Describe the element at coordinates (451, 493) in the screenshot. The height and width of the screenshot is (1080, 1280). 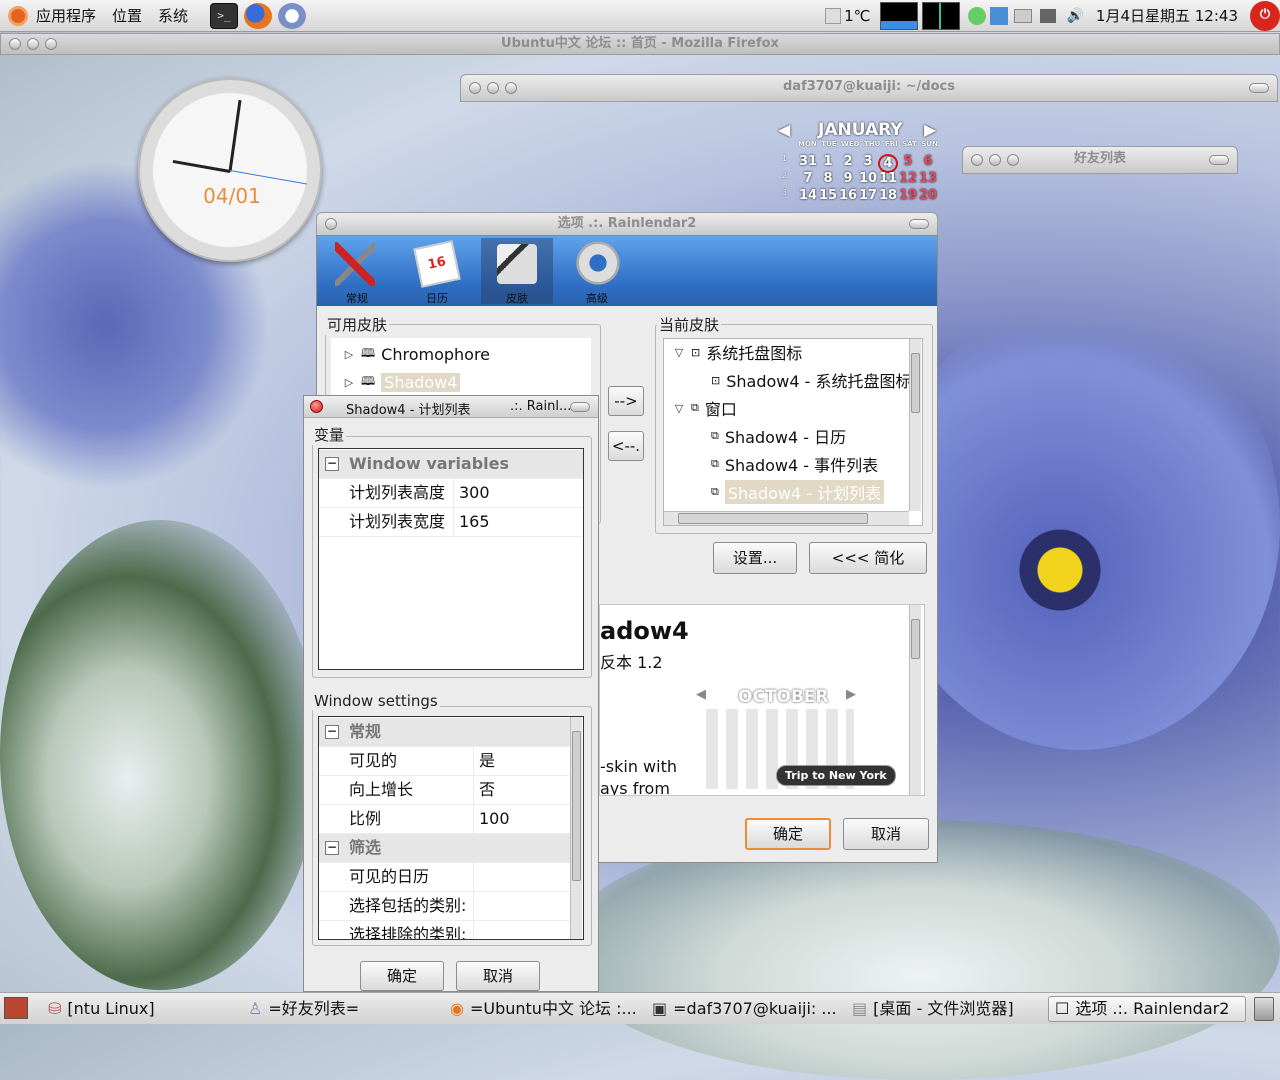
I see `variable-row: 计划列表高度 300` at that location.